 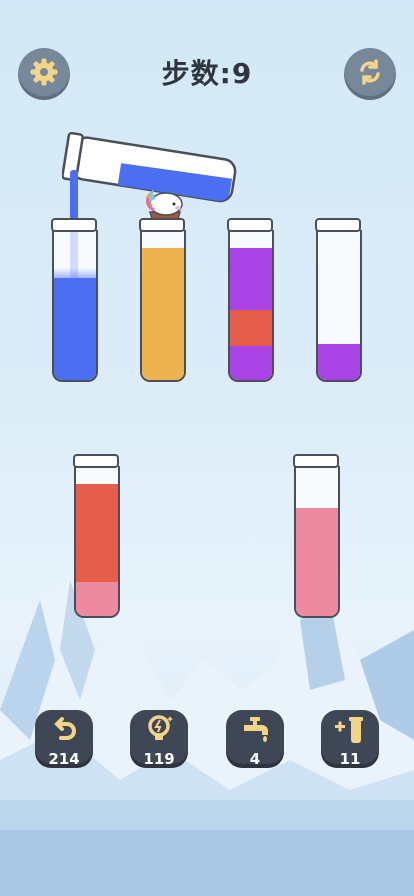 What do you see at coordinates (64, 731) in the screenshot?
I see `undo-icon` at bounding box center [64, 731].